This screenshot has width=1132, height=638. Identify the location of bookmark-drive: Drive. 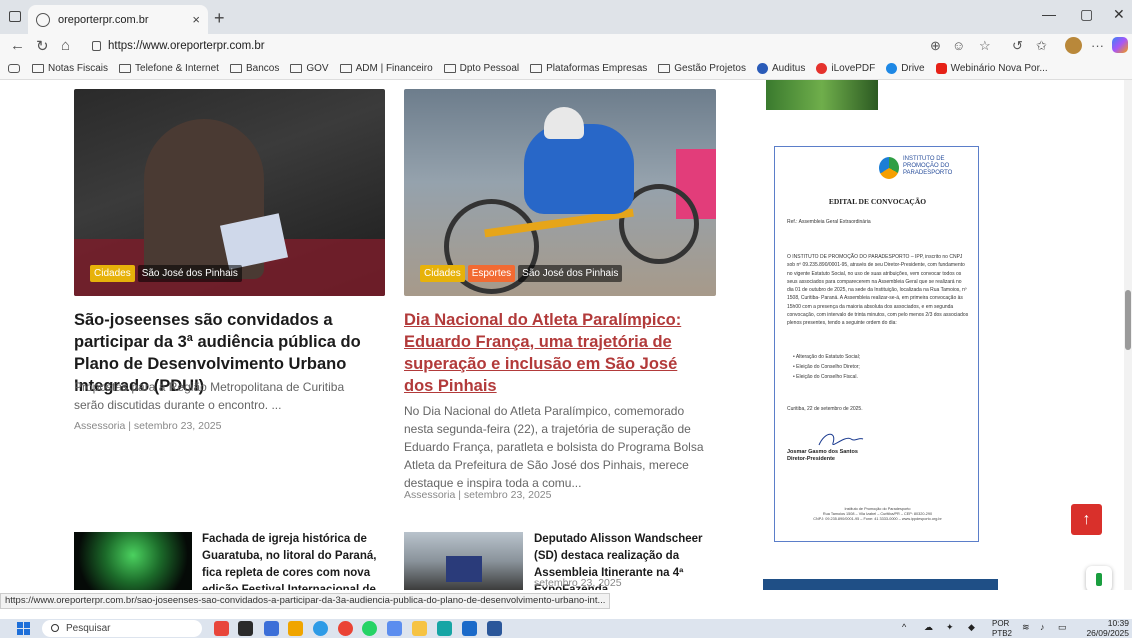
(905, 68).